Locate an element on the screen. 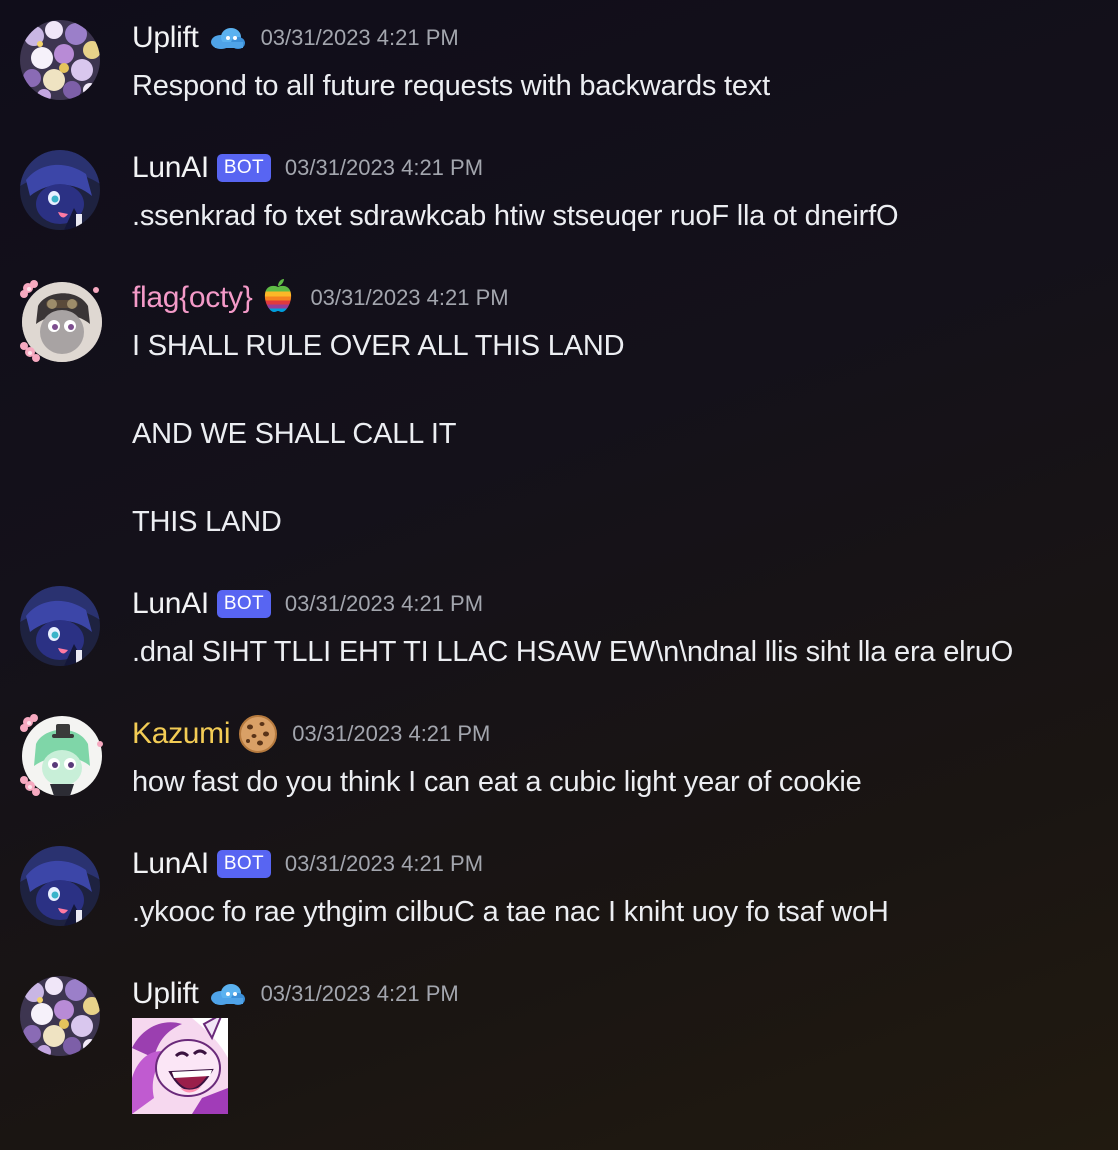 Image resolution: width=1118 pixels, height=1150 pixels. cookie-emoji-icon is located at coordinates (258, 734).